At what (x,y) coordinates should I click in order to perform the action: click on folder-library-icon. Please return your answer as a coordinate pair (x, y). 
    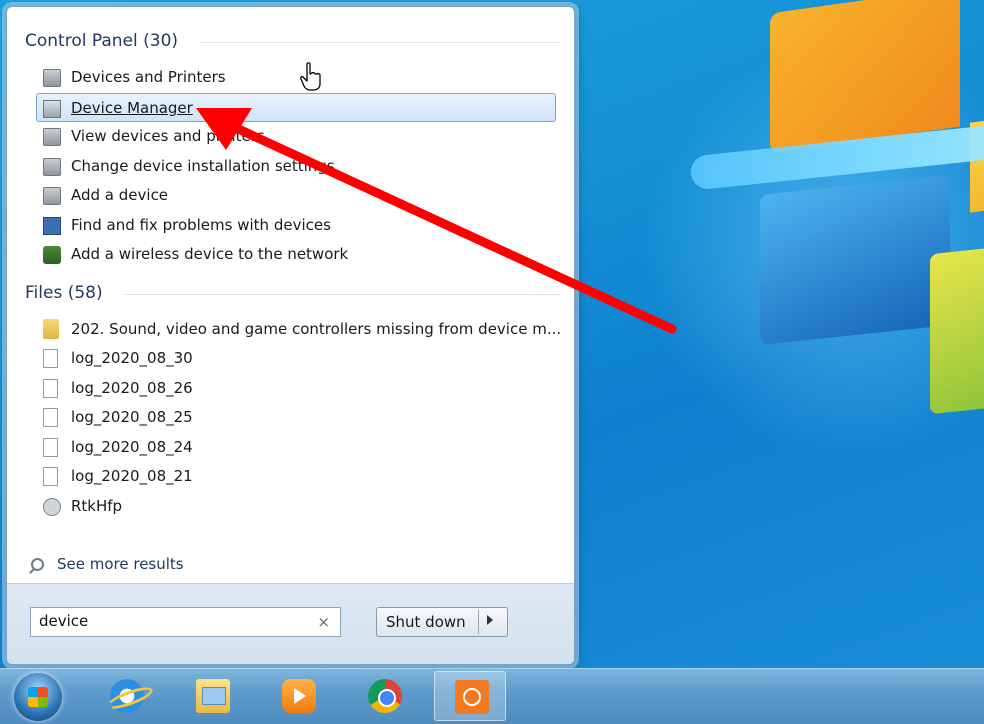
    Looking at the image, I should click on (213, 696).